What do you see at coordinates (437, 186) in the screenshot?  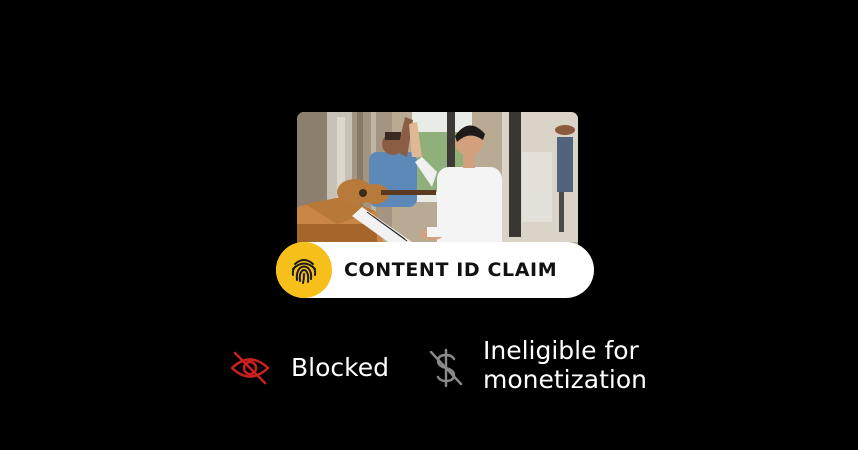 I see `video-thumbnail` at bounding box center [437, 186].